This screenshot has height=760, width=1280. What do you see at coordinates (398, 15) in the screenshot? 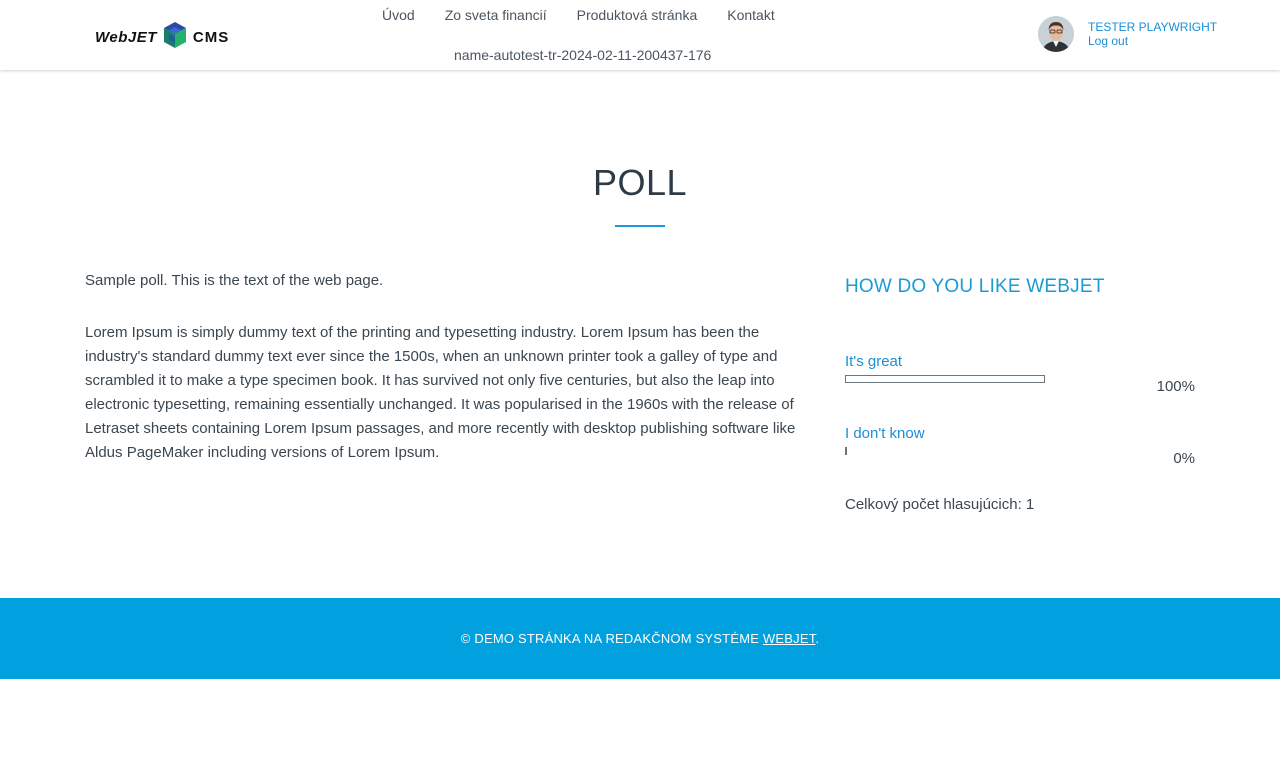
I see `nav-item-uvod: Úvod` at bounding box center [398, 15].